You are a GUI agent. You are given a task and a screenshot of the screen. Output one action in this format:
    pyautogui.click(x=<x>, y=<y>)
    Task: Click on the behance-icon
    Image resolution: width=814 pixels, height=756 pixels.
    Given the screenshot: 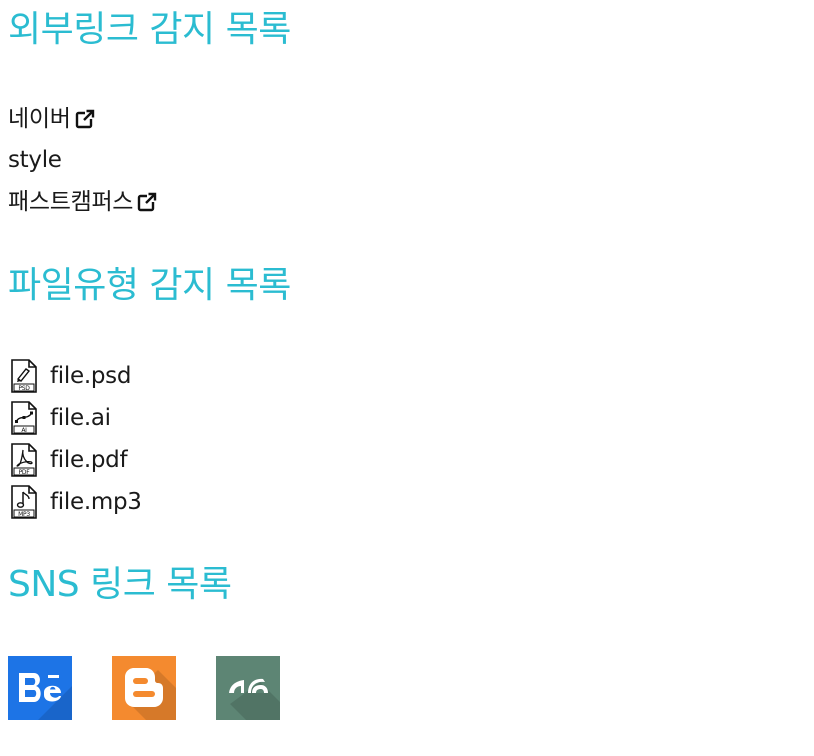 What is the action you would take?
    pyautogui.click(x=45, y=696)
    